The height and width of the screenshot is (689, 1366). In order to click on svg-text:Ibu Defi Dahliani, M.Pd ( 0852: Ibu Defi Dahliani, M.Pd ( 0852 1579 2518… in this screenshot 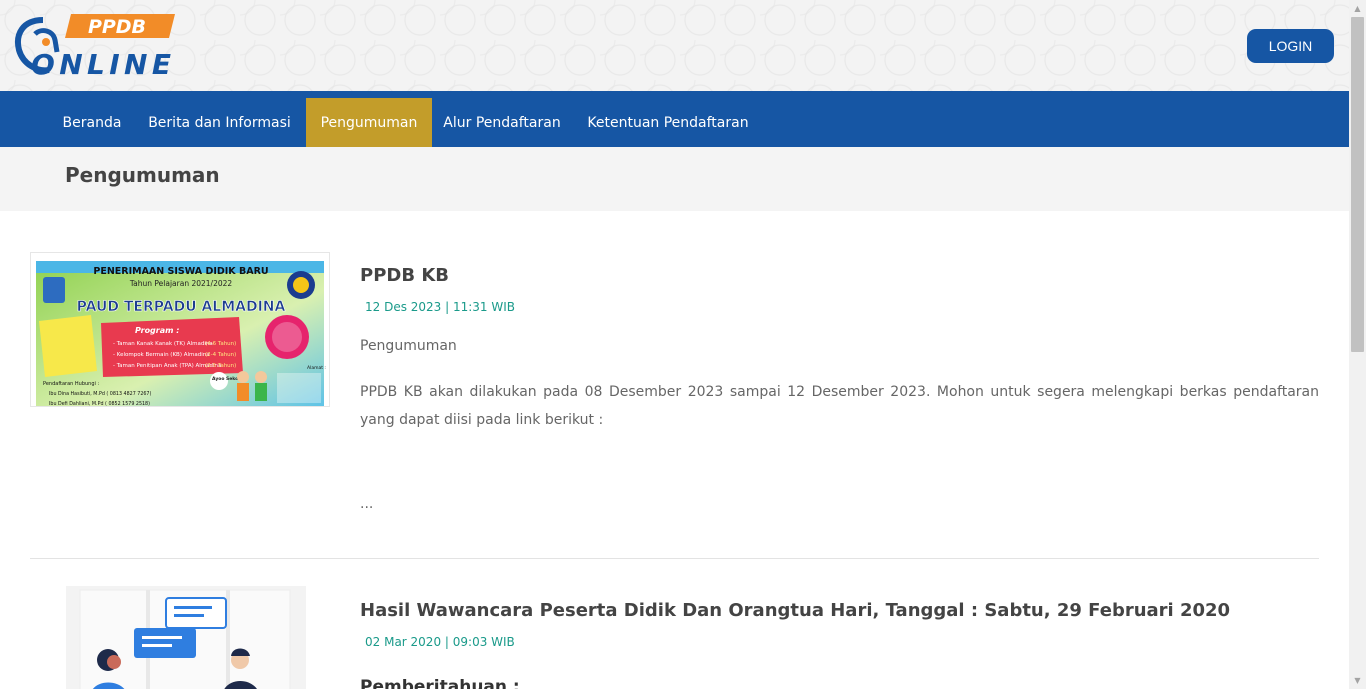, I will do `click(99, 404)`.